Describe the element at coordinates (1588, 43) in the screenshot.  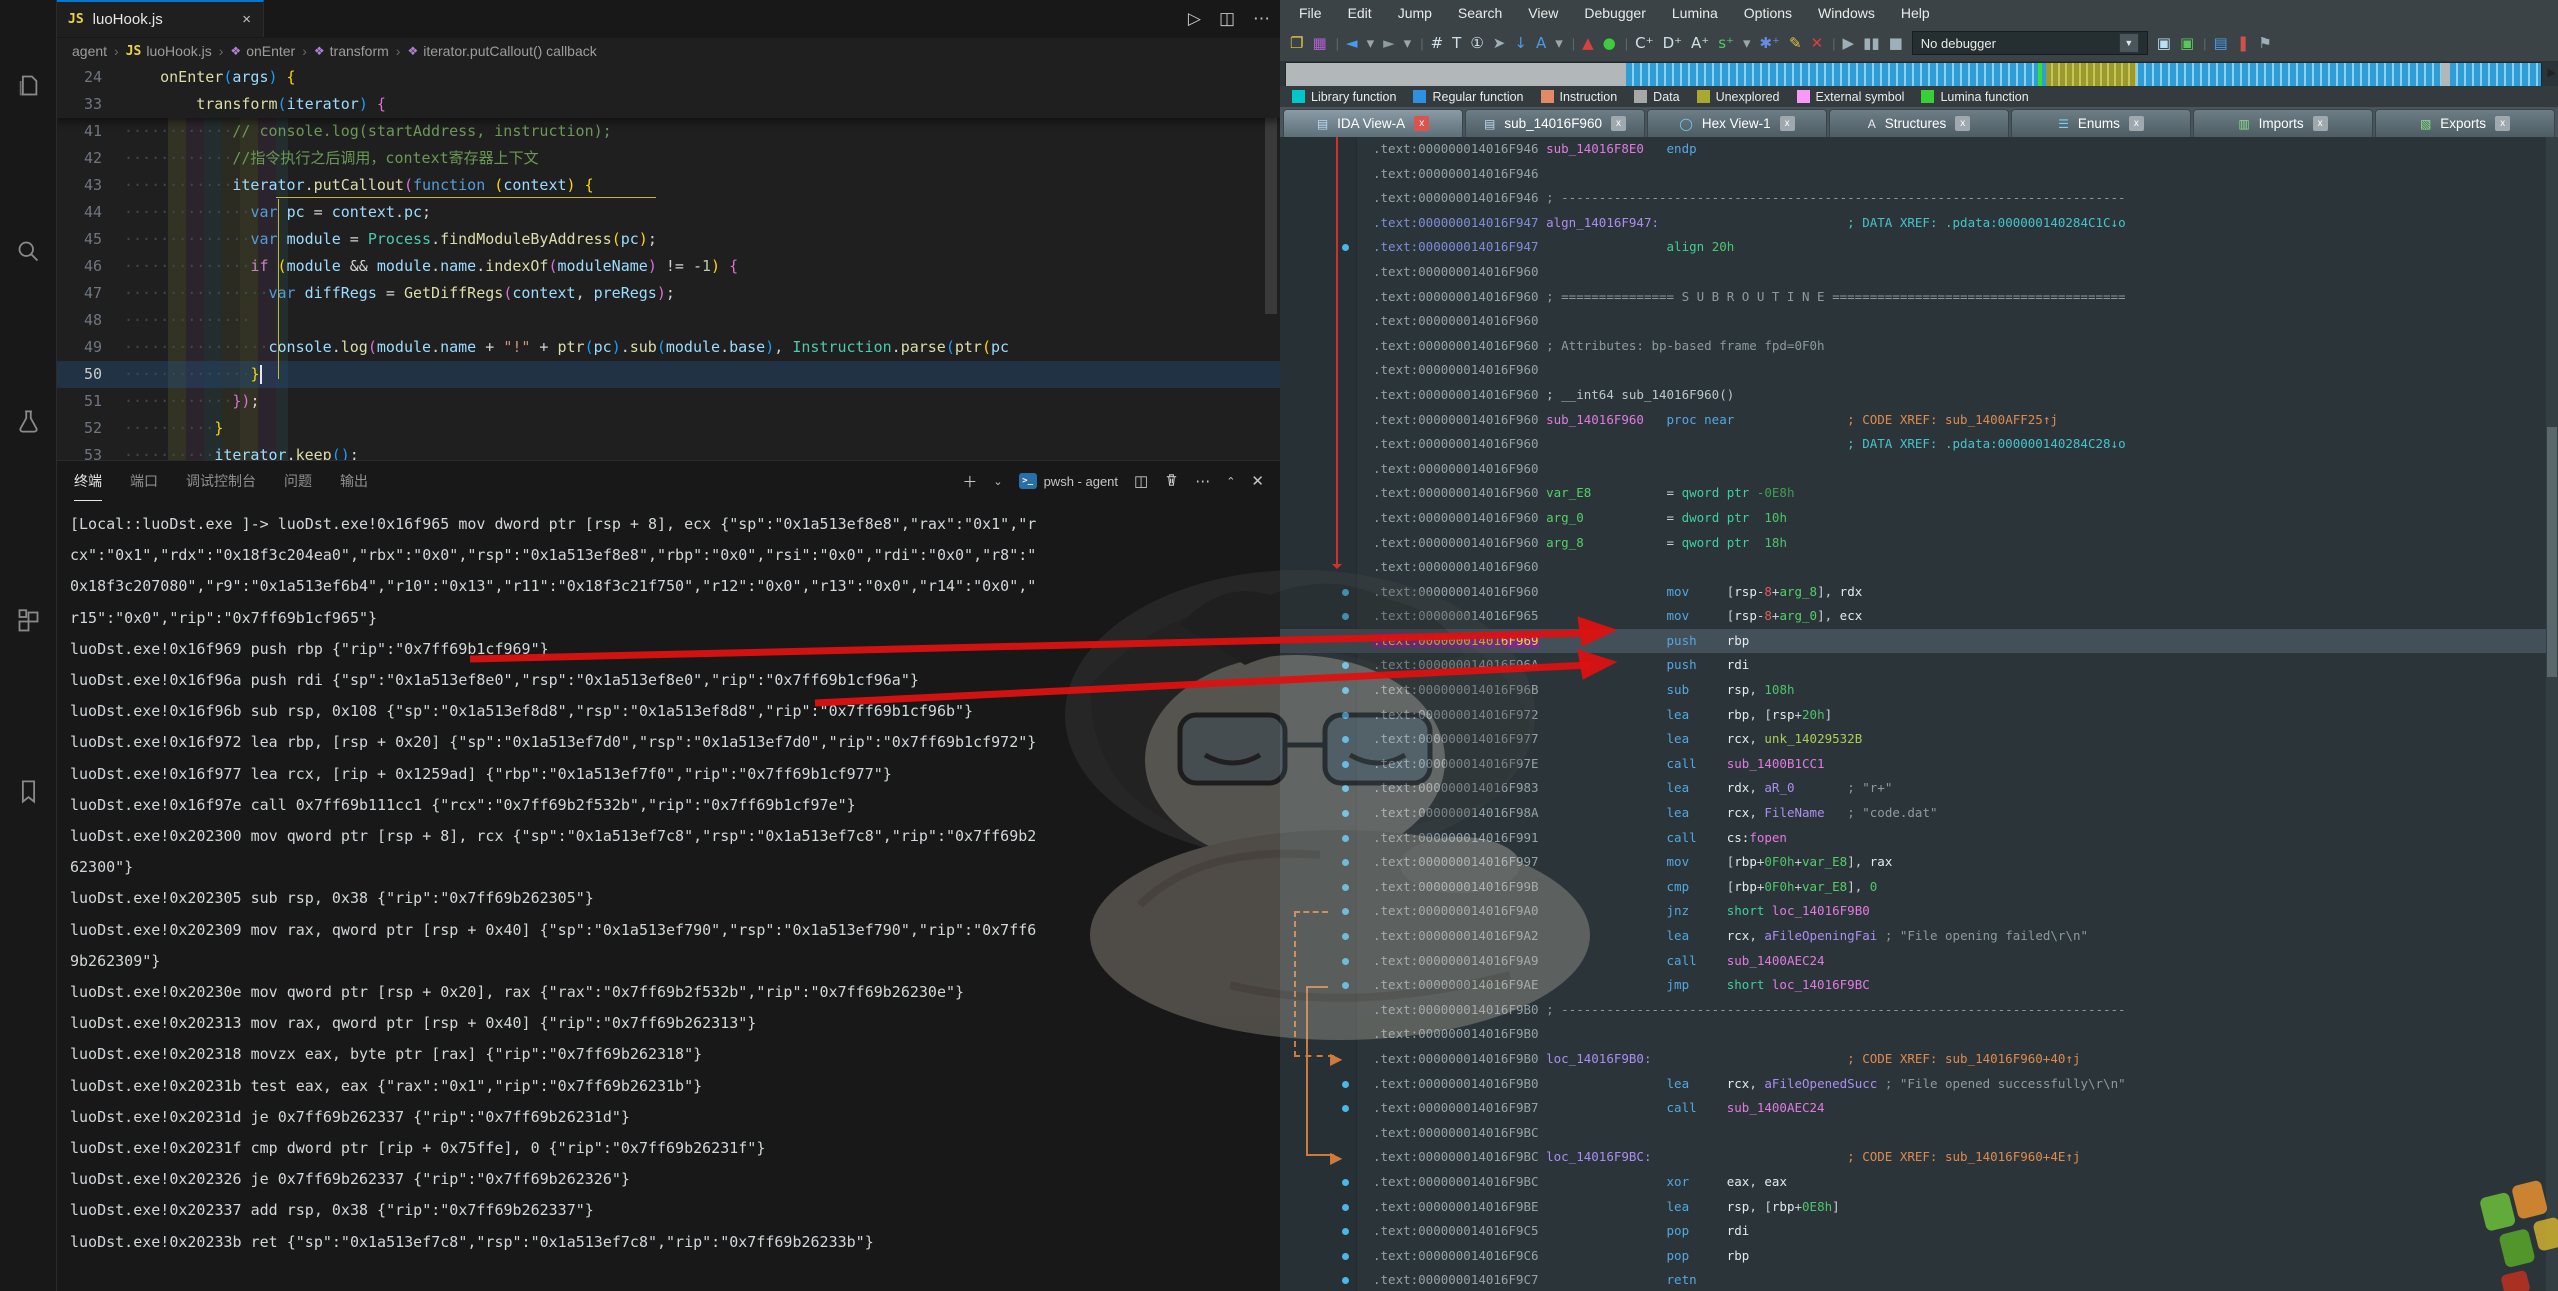
I see `problems-icon: ▲` at that location.